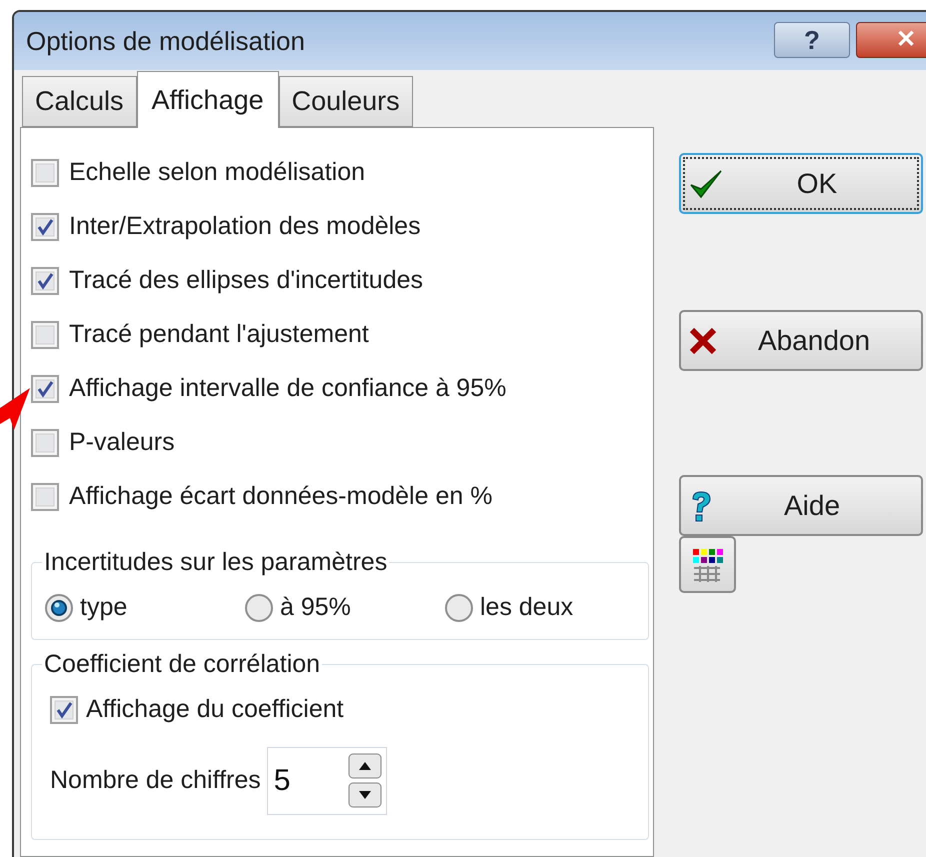  What do you see at coordinates (282, 781) in the screenshot?
I see `field-value: 5` at bounding box center [282, 781].